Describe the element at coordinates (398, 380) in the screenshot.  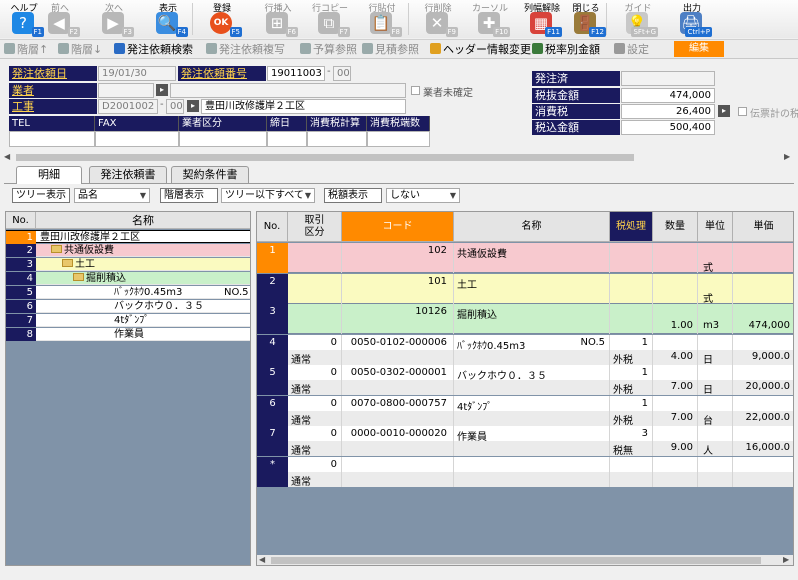
I see `grid-cell-code: 0050-0302-000001` at that location.